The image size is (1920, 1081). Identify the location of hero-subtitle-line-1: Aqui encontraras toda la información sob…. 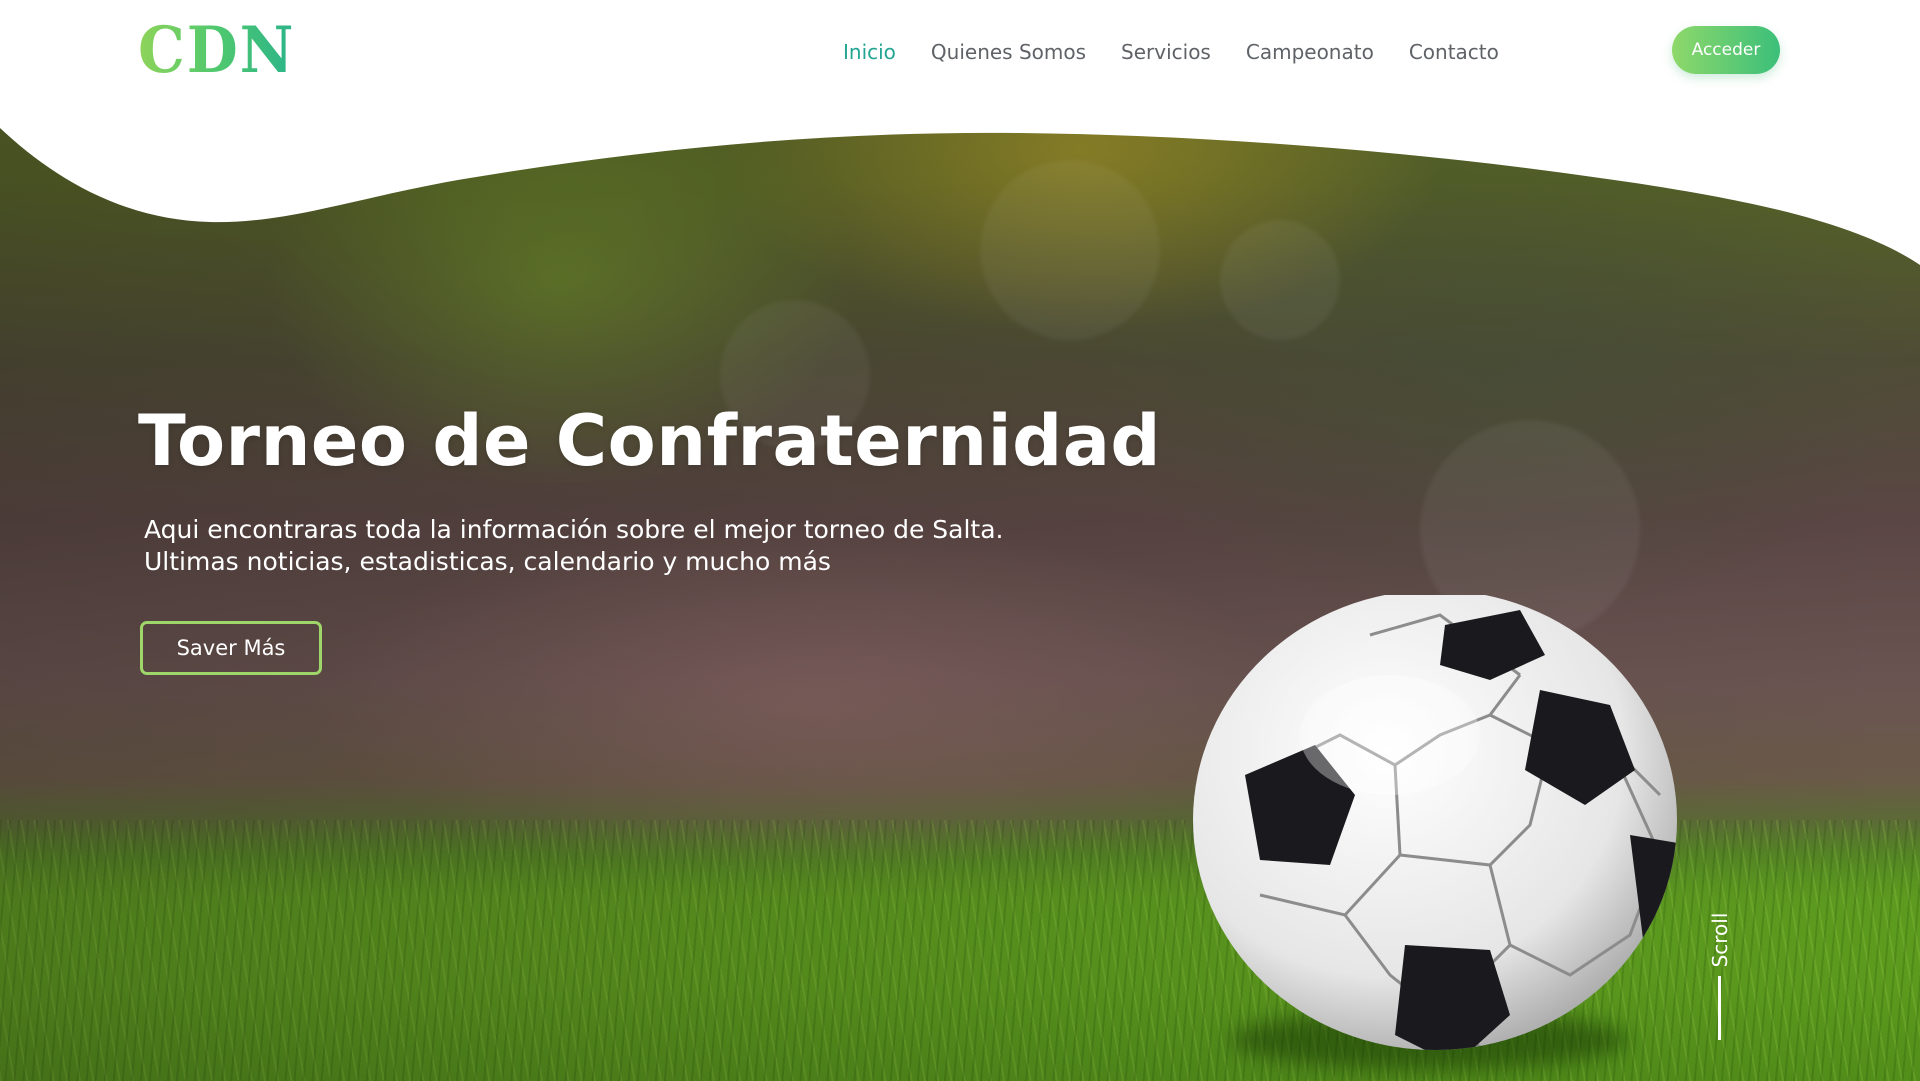
(574, 529).